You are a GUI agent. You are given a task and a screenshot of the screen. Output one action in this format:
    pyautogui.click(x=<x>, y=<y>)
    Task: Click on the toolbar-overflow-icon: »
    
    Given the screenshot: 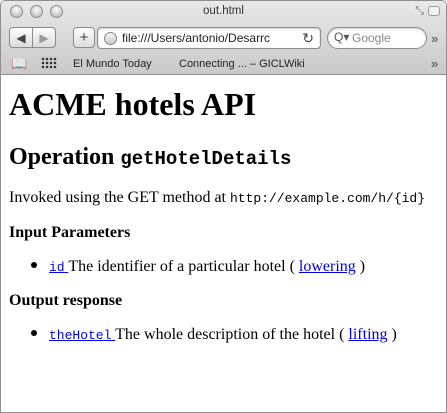 What is the action you would take?
    pyautogui.click(x=434, y=38)
    